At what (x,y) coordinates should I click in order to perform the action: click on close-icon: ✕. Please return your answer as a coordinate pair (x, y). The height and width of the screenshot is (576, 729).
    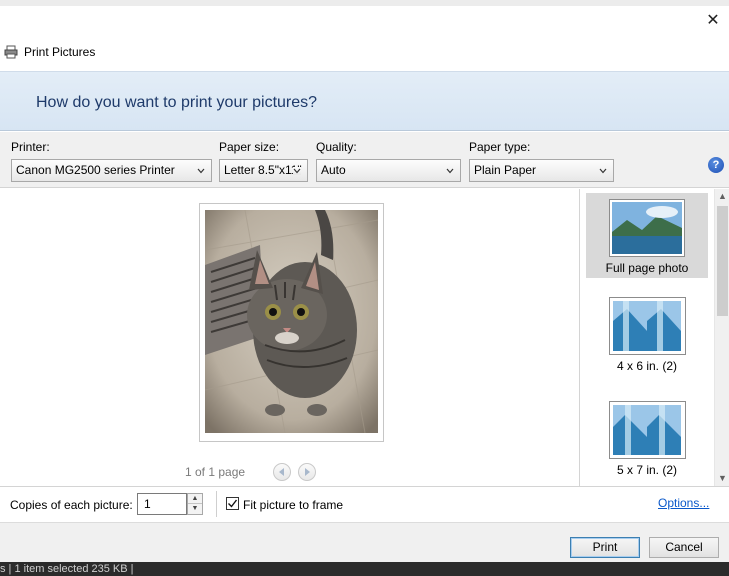
    Looking at the image, I should click on (713, 20).